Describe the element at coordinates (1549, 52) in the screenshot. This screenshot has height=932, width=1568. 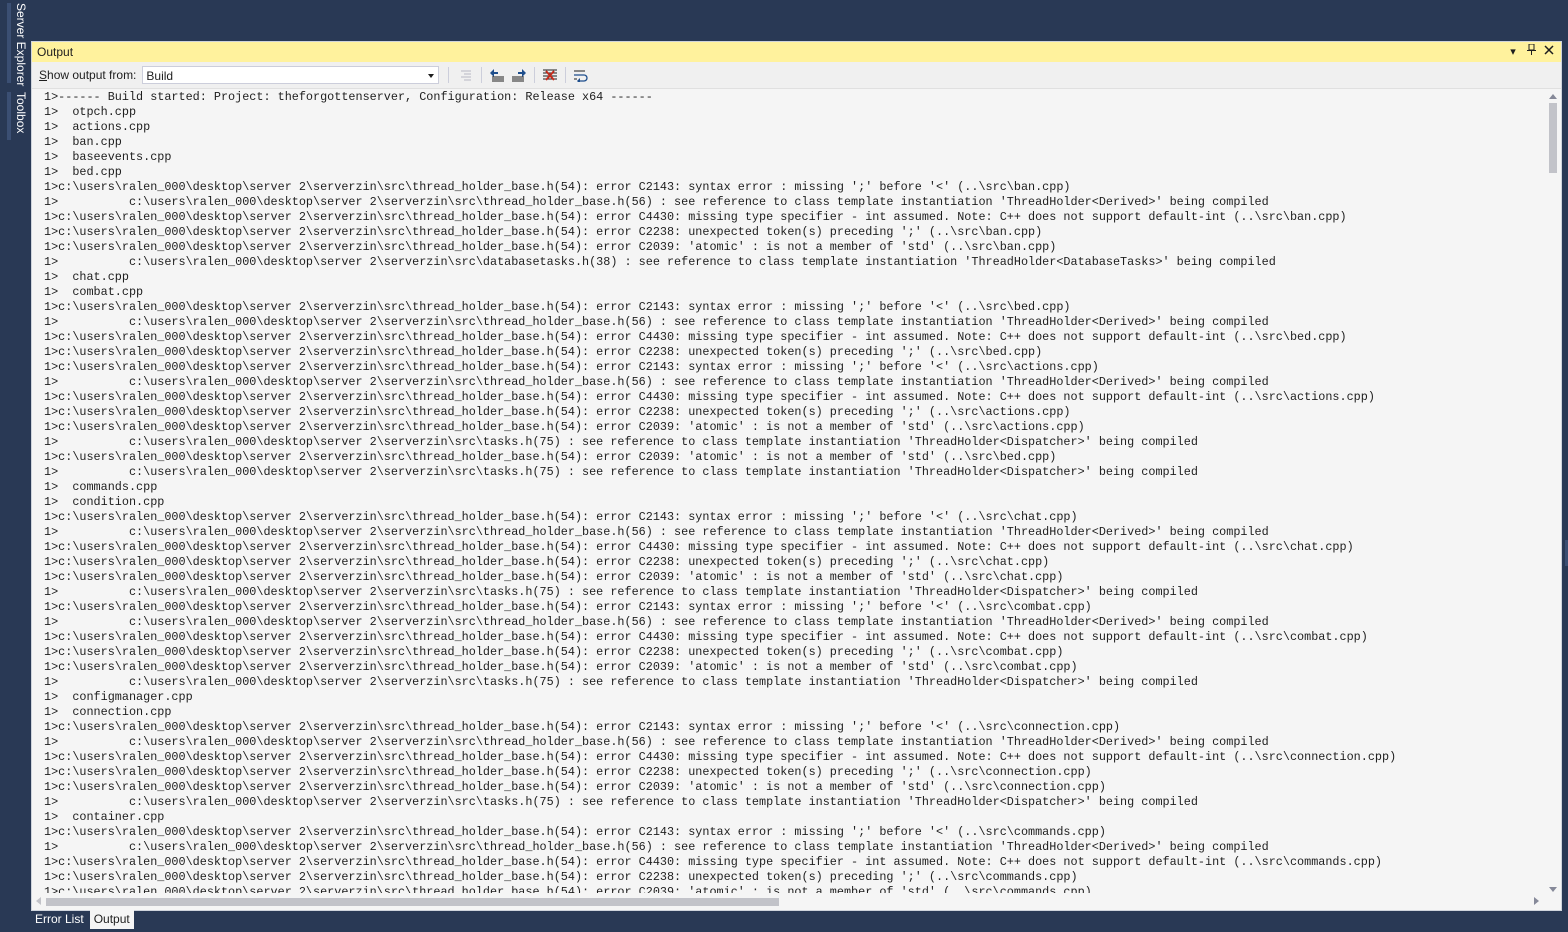
I see `close-icon` at that location.